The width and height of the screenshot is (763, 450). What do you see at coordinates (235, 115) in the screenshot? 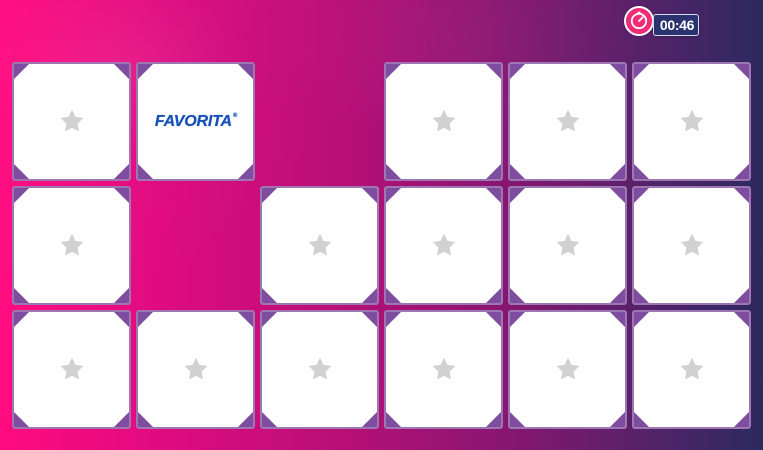
I see `registered-mark: ®` at bounding box center [235, 115].